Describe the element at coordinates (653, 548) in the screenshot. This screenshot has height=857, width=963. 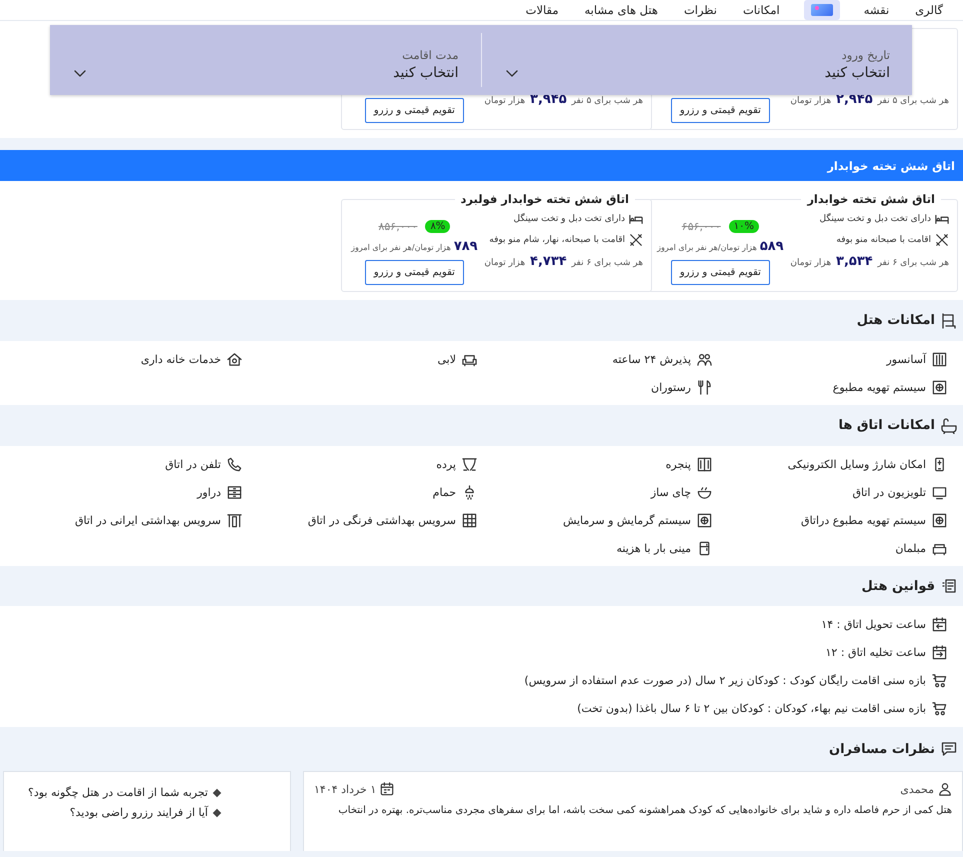
I see `amenity-label: مینی بار با هزینه` at that location.